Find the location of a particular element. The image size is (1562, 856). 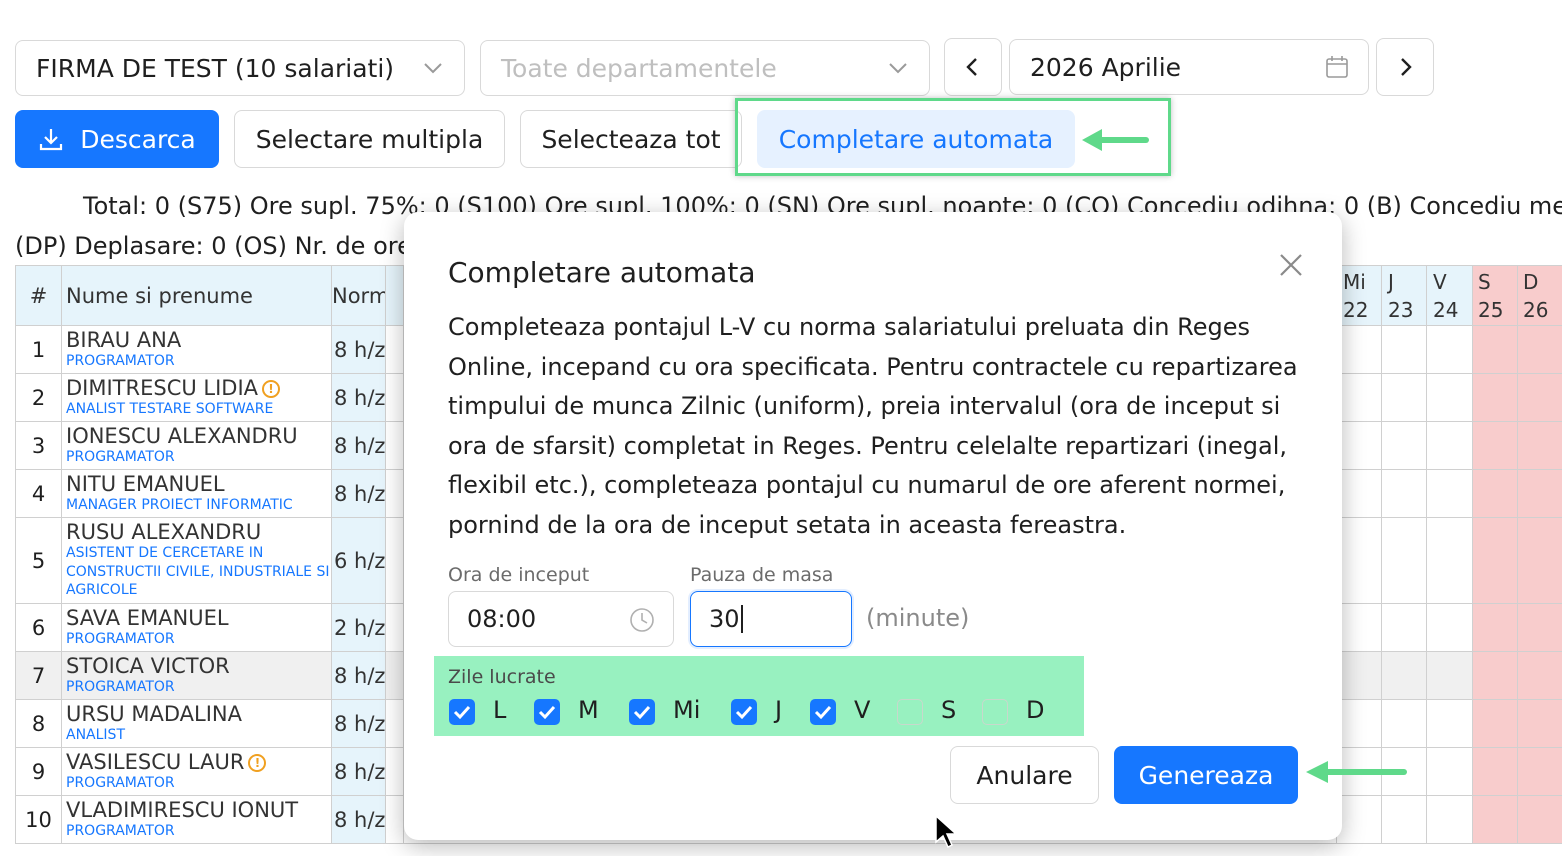

day-checkbox-j is located at coordinates (744, 712).